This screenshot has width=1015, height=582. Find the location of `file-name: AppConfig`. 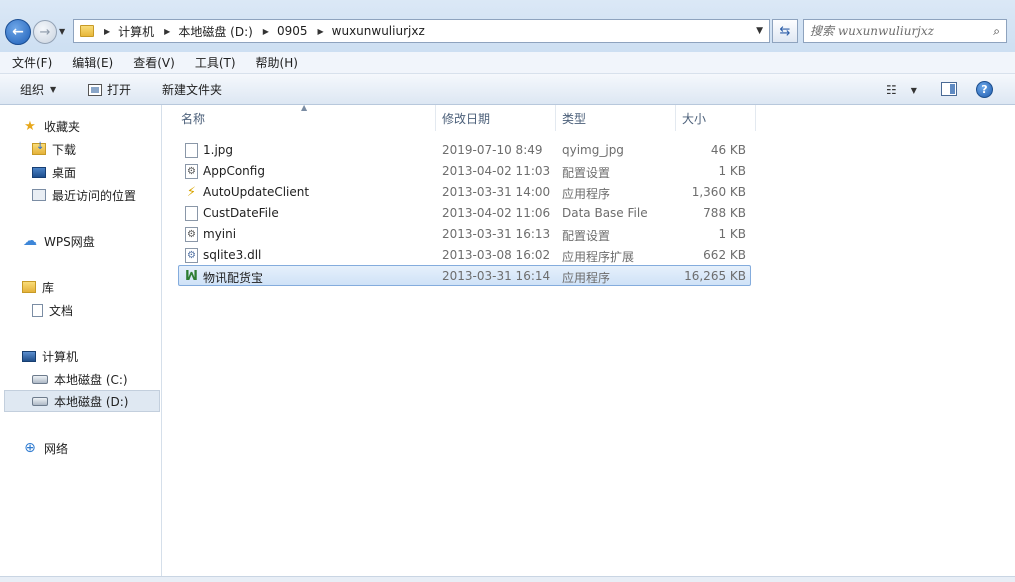

file-name: AppConfig is located at coordinates (234, 171).